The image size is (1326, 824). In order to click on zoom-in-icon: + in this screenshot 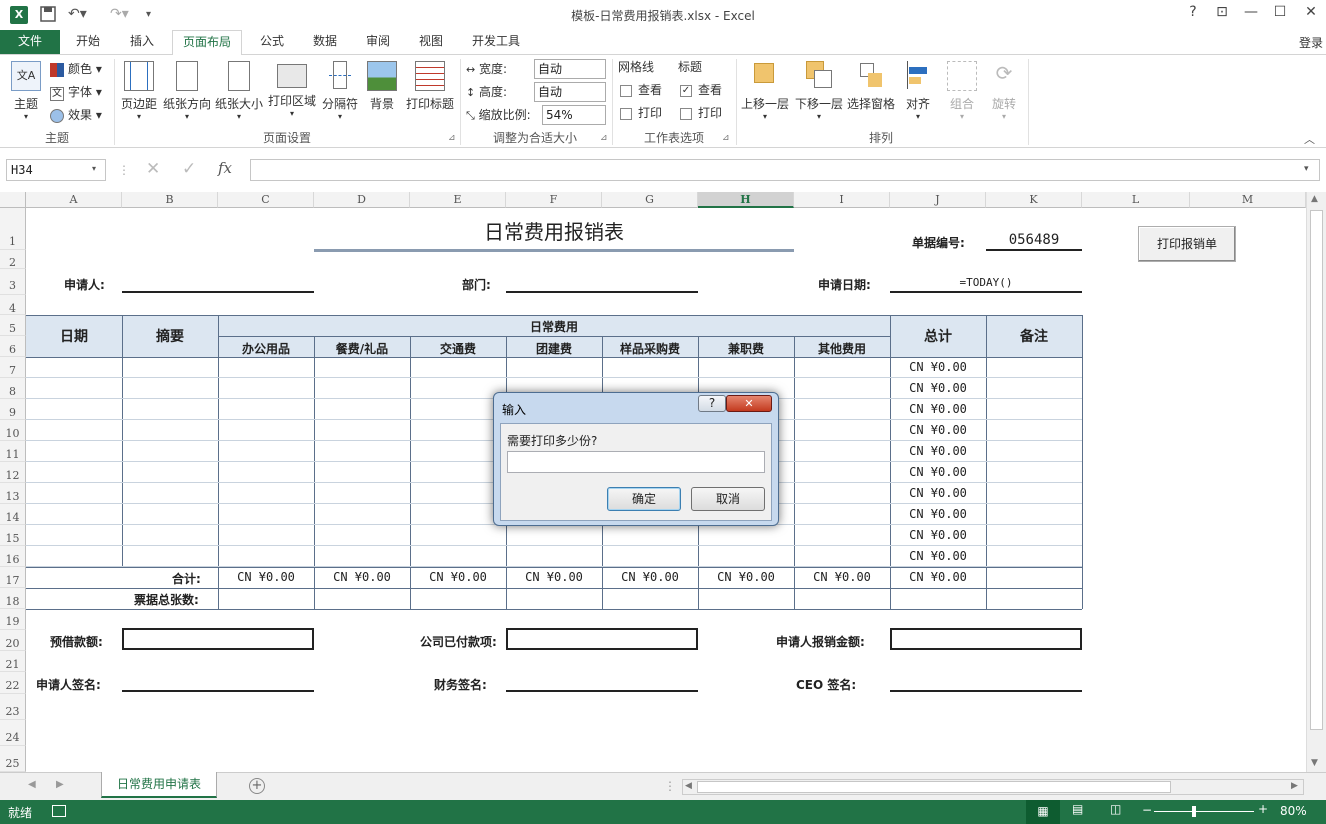, I will do `click(1263, 809)`.